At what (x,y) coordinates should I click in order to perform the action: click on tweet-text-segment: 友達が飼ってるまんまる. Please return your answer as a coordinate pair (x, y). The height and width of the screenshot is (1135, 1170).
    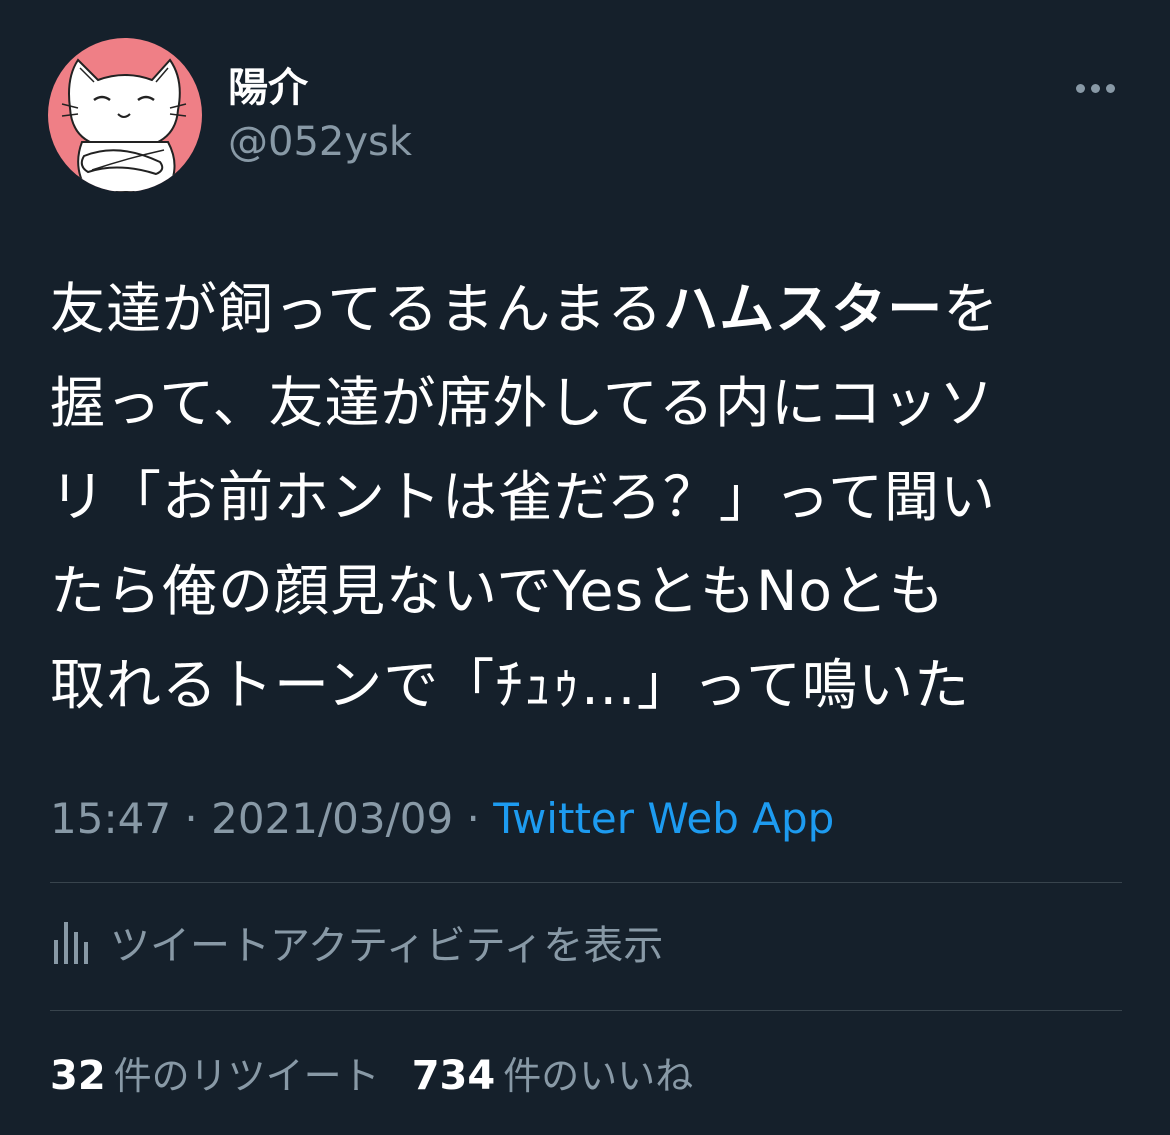
    Looking at the image, I should click on (357, 309).